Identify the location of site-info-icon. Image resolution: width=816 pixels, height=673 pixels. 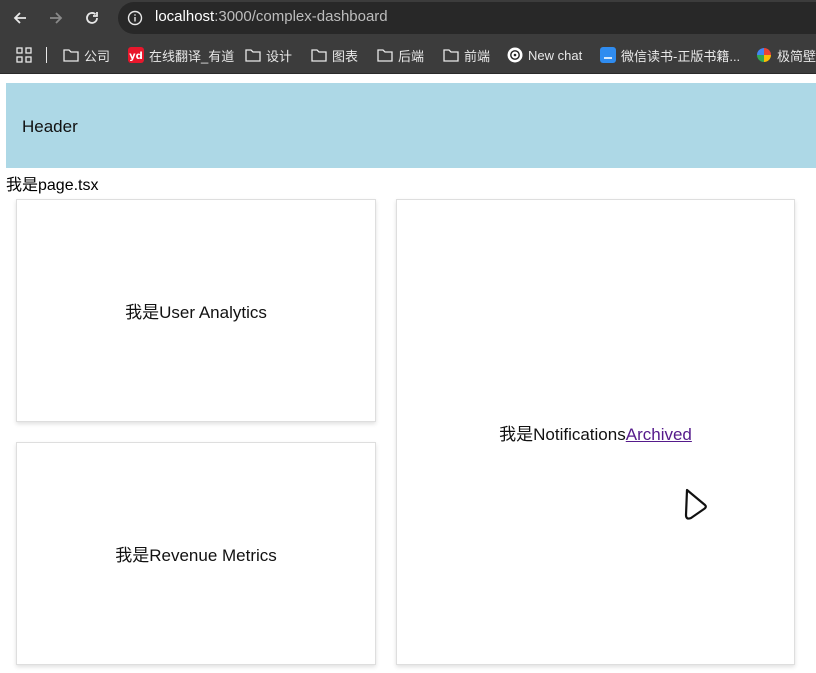
(135, 18).